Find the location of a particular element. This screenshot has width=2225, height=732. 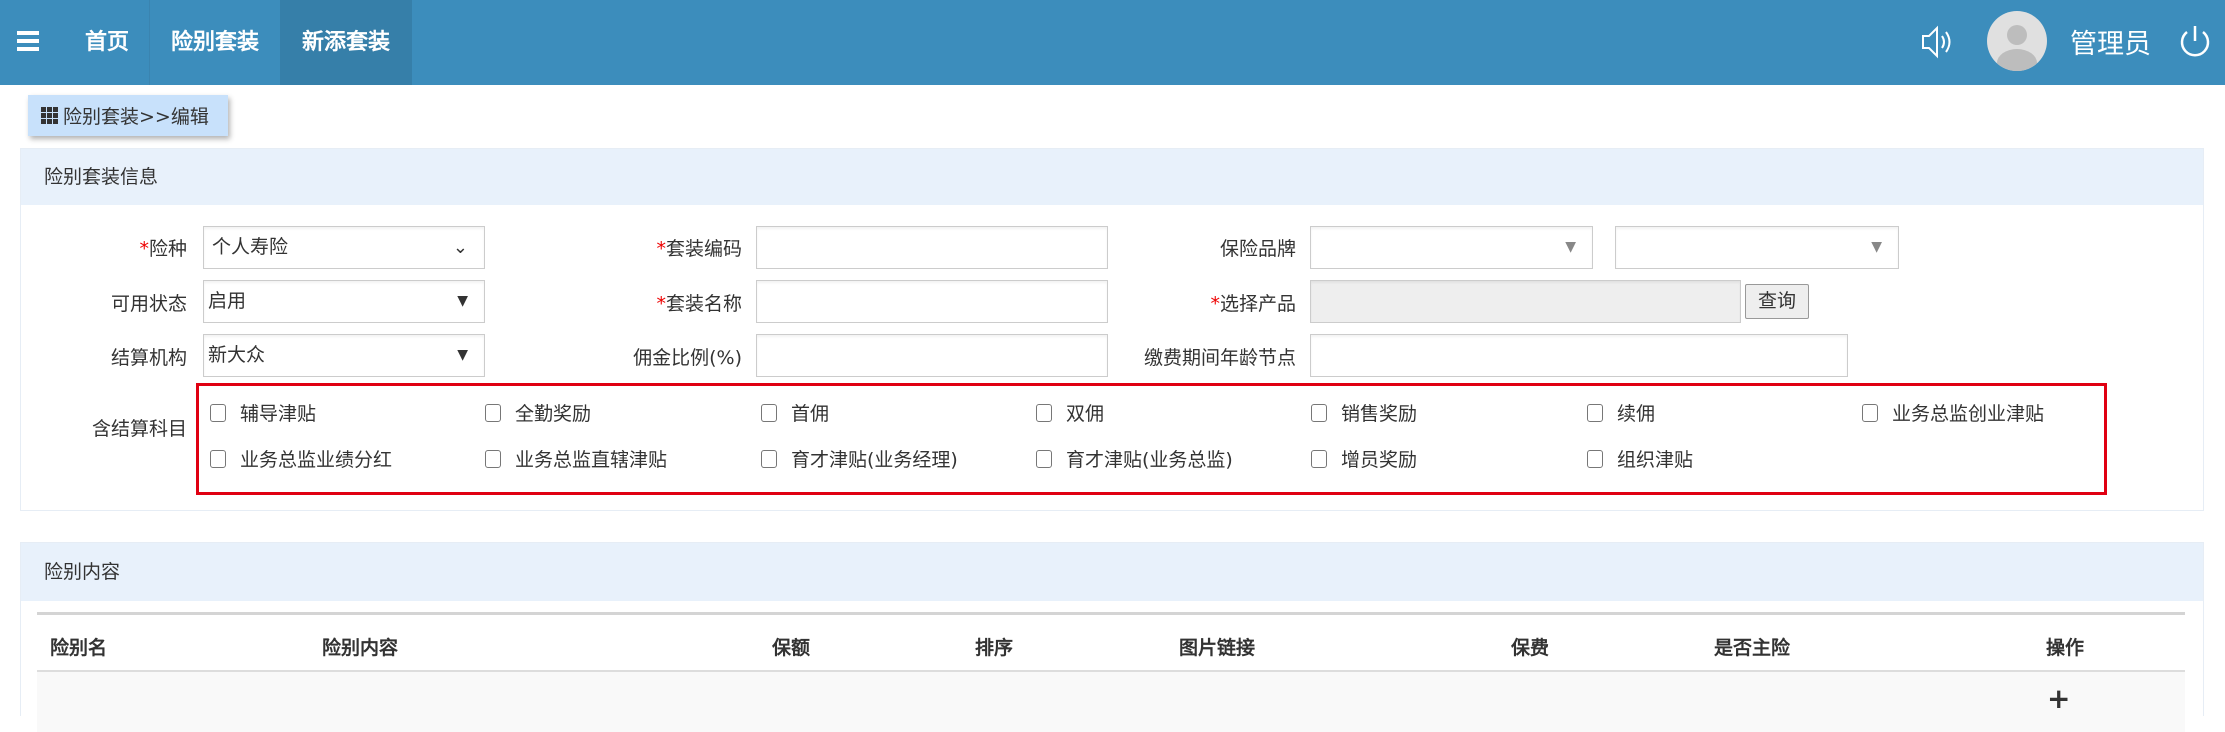

nav-risk-package: 险别套装 is located at coordinates (215, 42).